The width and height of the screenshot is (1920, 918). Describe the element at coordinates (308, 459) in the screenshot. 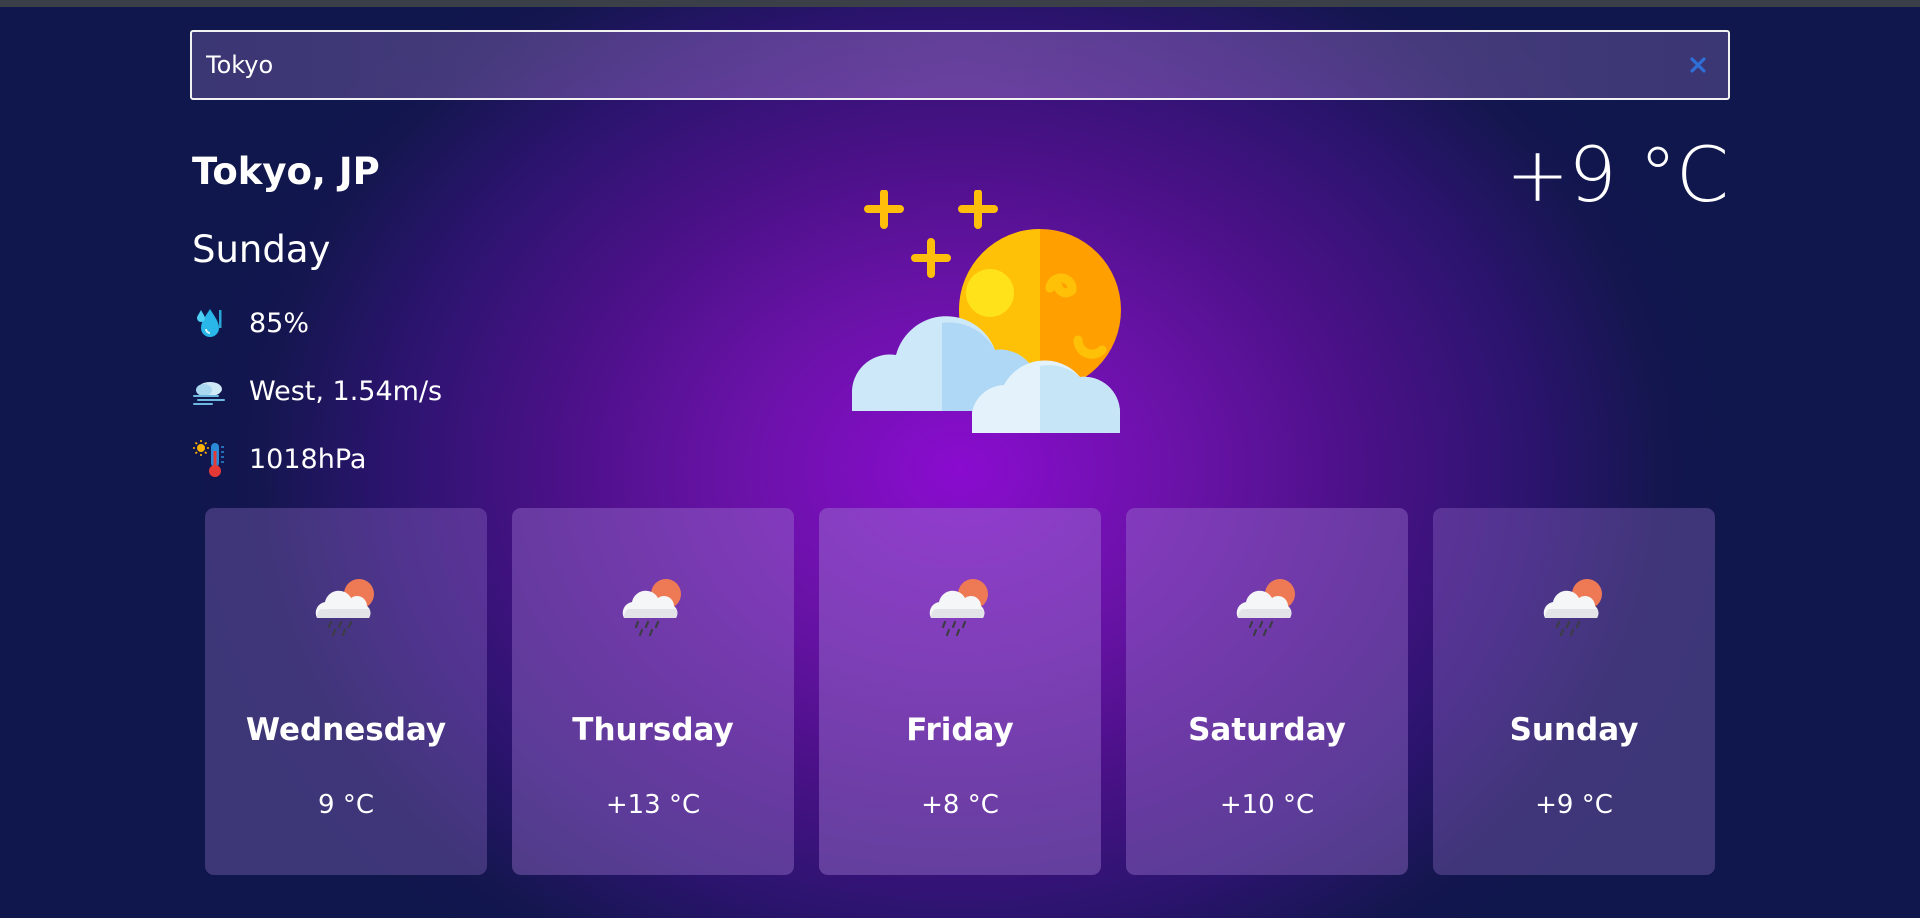

I see `pressure-value: 1018hPa` at that location.